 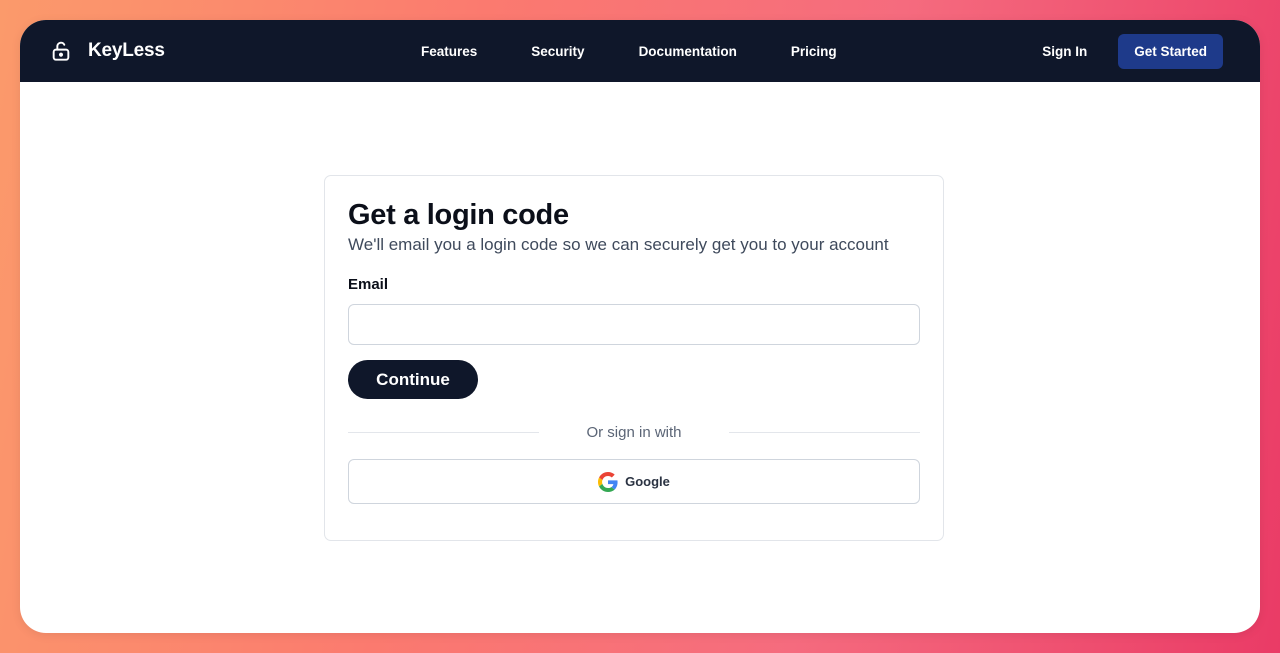 What do you see at coordinates (557, 51) in the screenshot?
I see `nav-link-security: Security` at bounding box center [557, 51].